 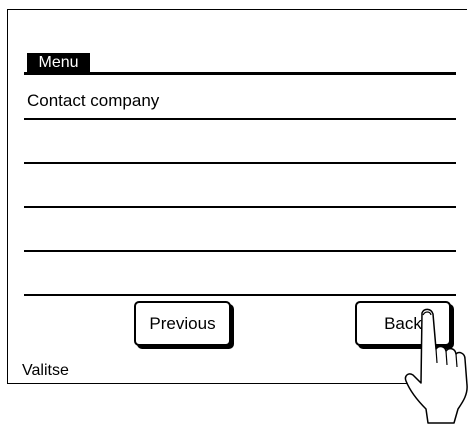 I want to click on header-divider, so click(x=240, y=73).